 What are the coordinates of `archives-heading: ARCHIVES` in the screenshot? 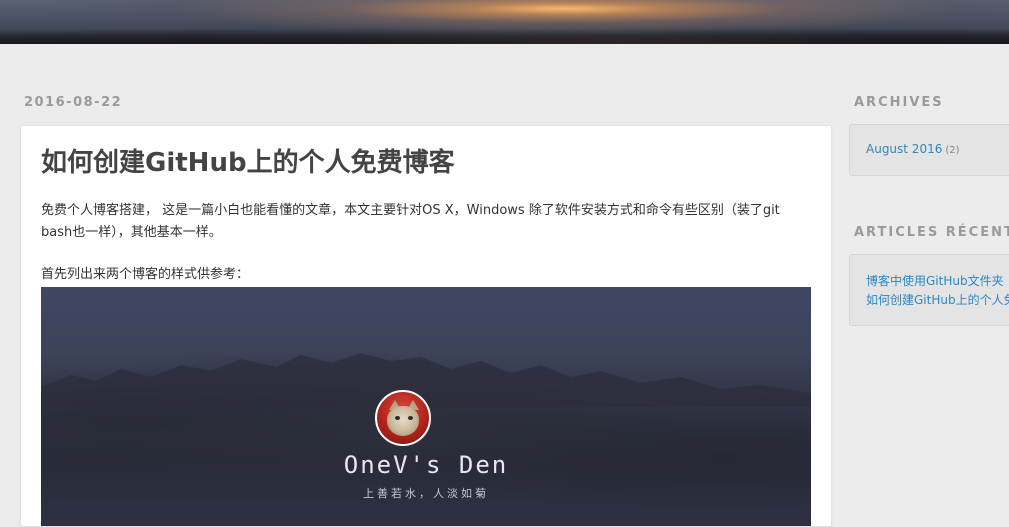 It's located at (899, 102).